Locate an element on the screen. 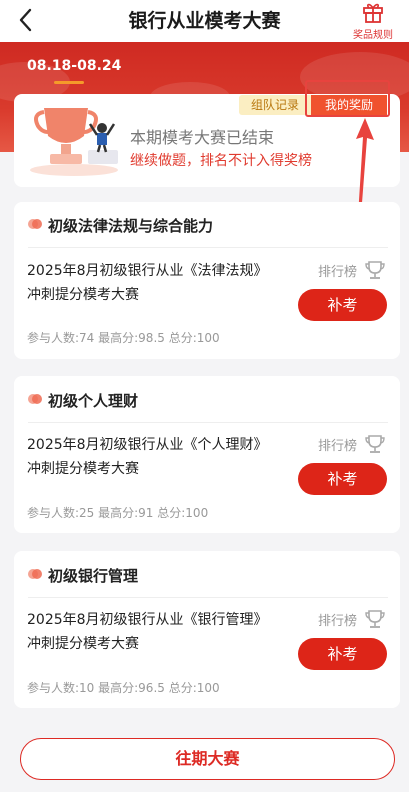  trophy-illustration-icon is located at coordinates (74, 142).